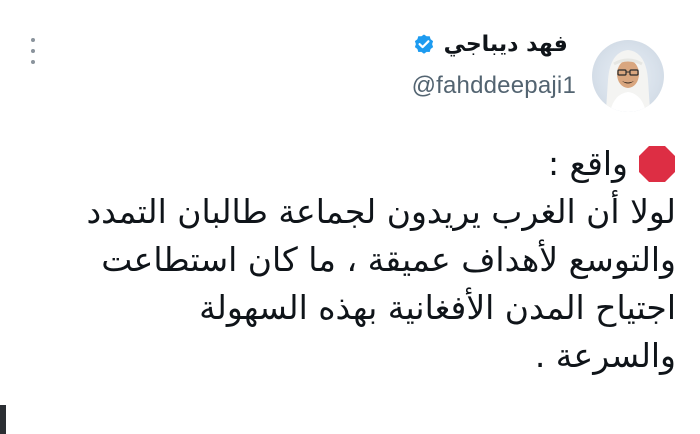 The height and width of the screenshot is (434, 700). I want to click on more-options-icon, so click(33, 51).